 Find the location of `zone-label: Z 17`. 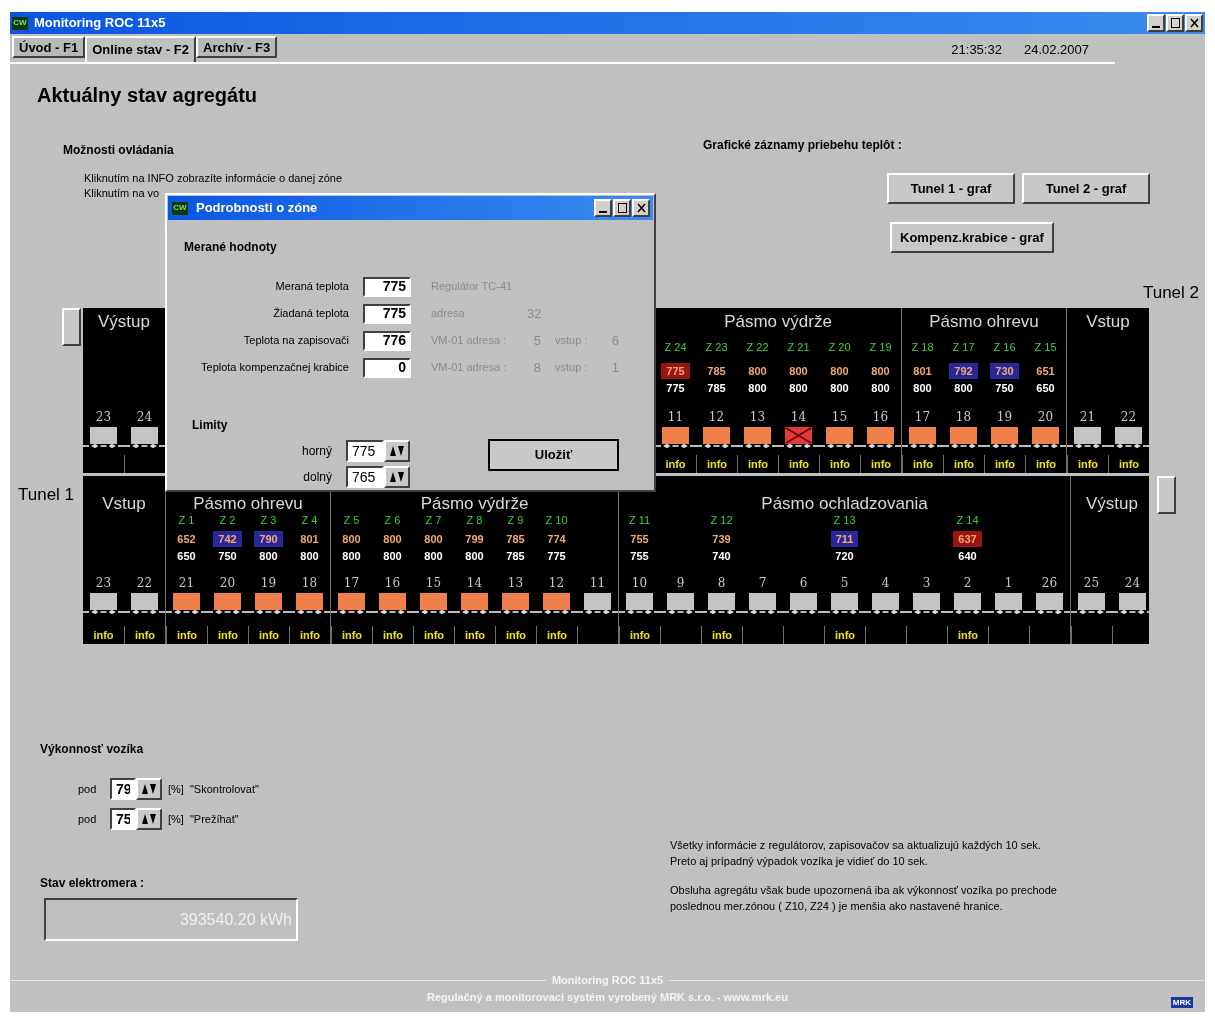

zone-label: Z 17 is located at coordinates (963, 347).